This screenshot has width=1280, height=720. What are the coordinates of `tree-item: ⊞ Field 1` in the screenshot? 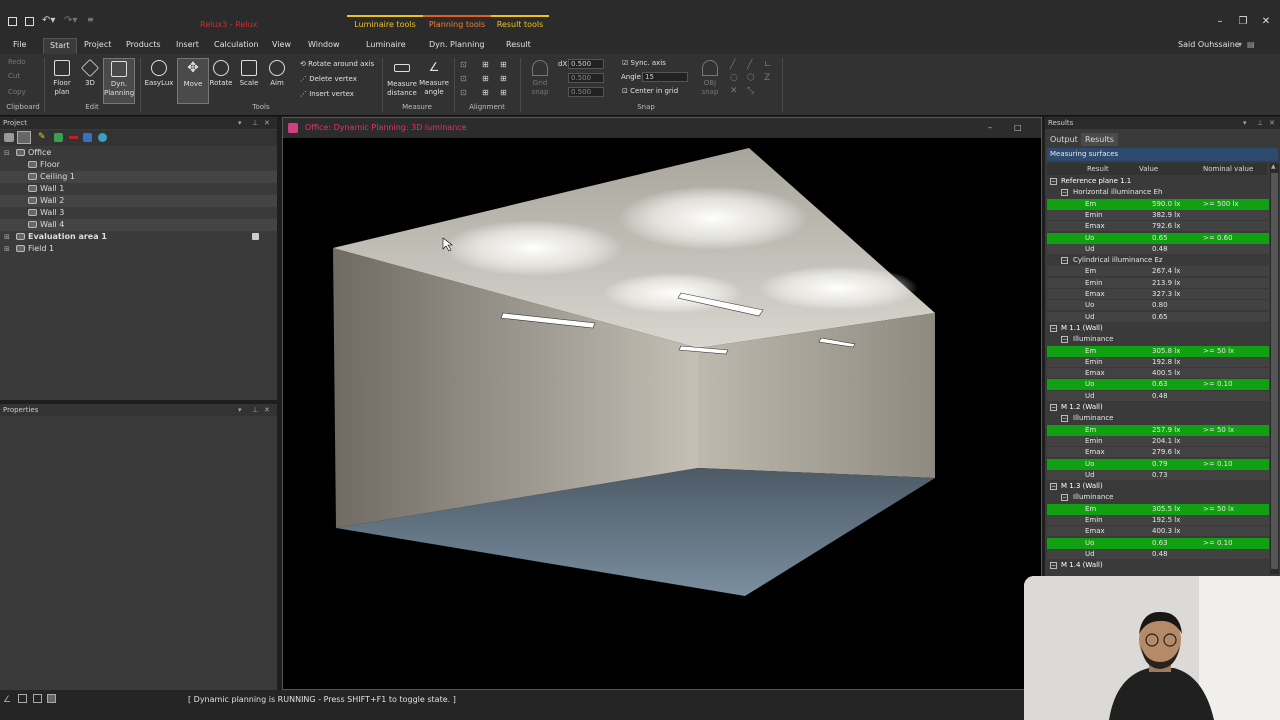 It's located at (138, 249).